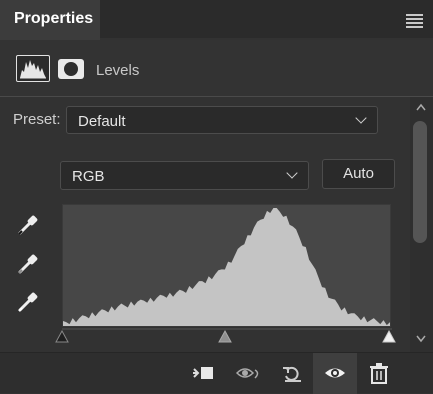 The width and height of the screenshot is (433, 394). I want to click on auto-button: Auto, so click(358, 174).